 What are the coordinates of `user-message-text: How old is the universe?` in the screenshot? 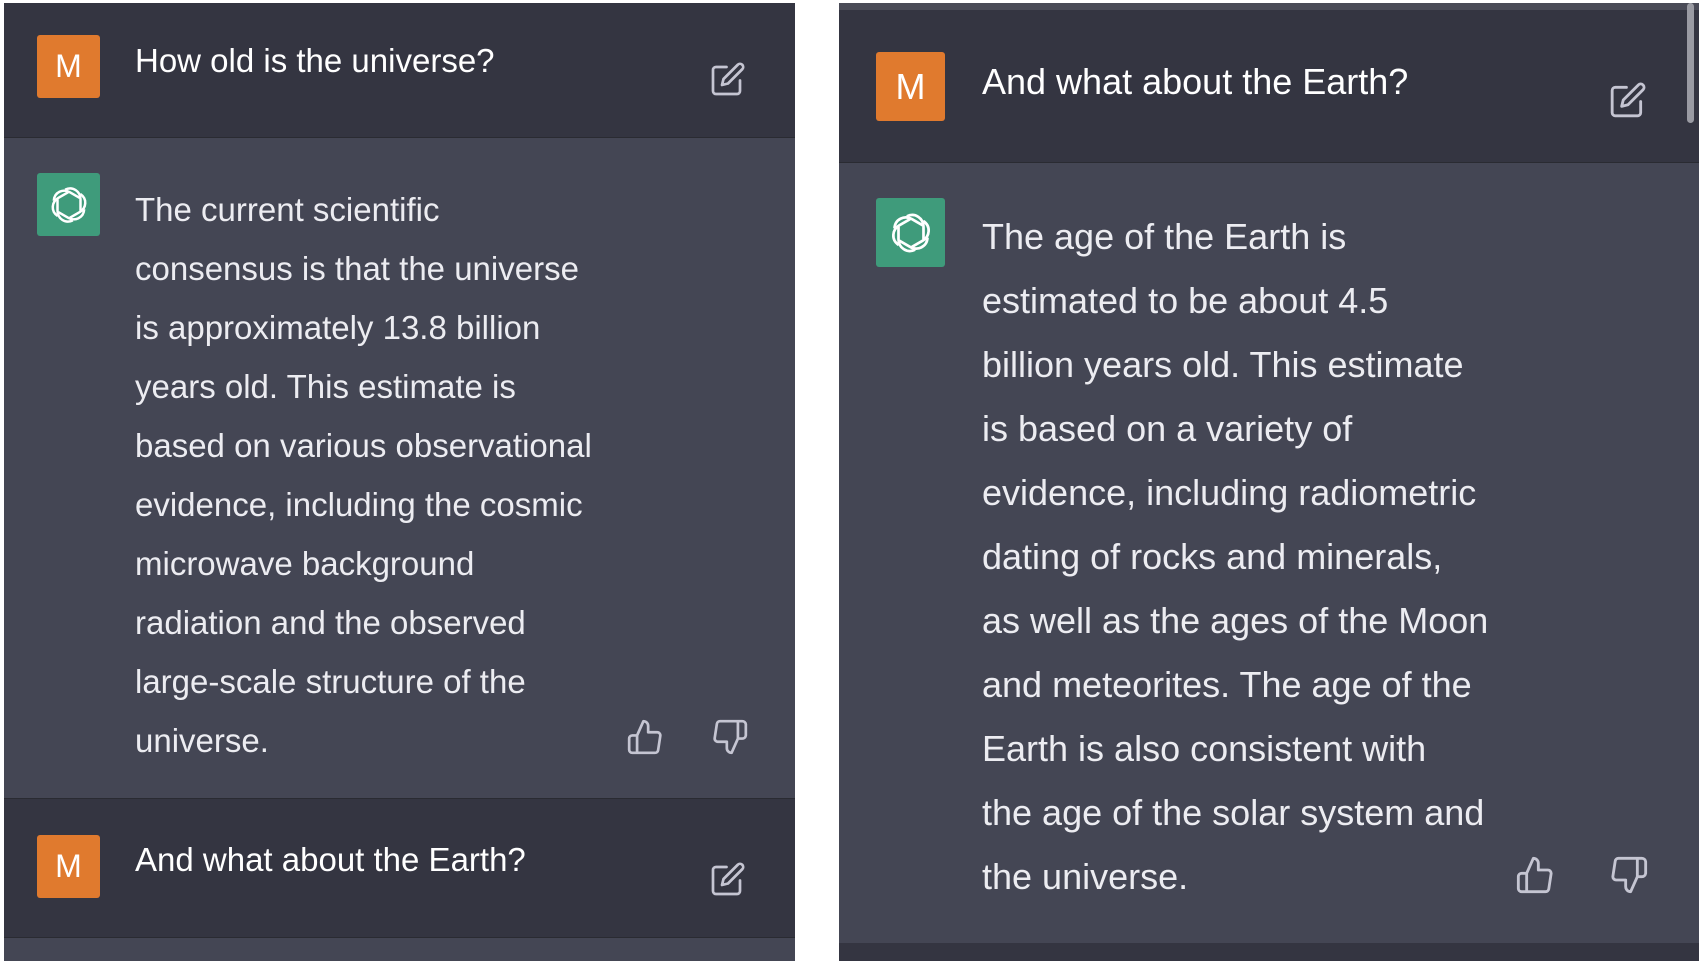 It's located at (315, 60).